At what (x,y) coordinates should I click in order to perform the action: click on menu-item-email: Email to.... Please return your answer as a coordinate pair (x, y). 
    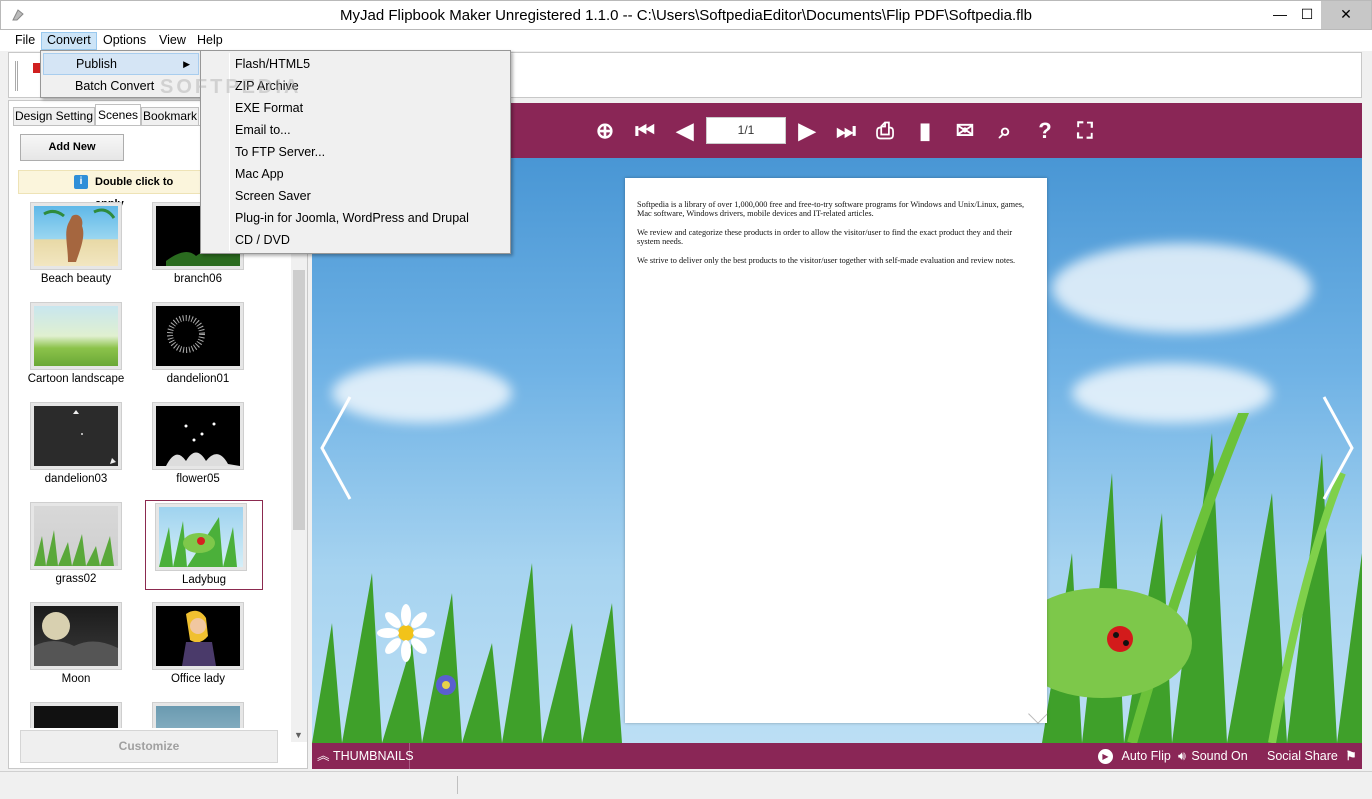
    Looking at the image, I should click on (355, 130).